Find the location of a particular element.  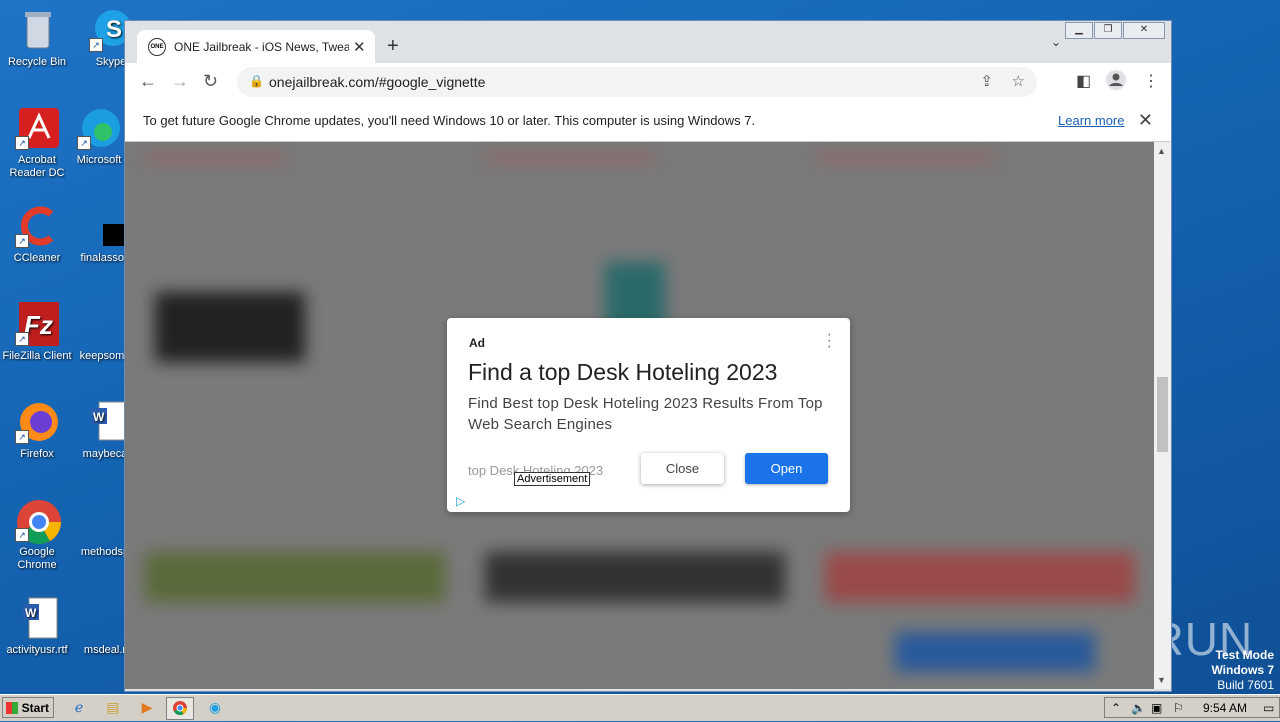

lock-icon: 🔒 is located at coordinates (256, 81).